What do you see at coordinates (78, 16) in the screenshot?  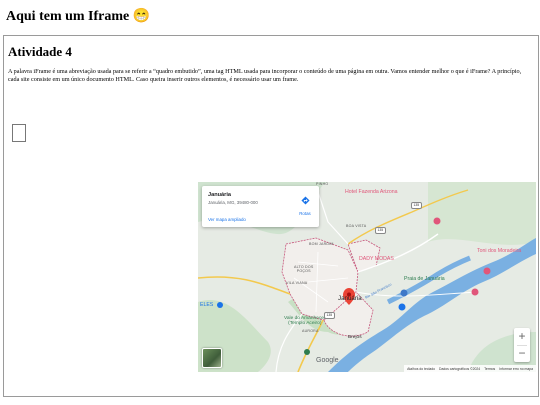 I see `page-title: Aqui tem um Iframe 😁` at bounding box center [78, 16].